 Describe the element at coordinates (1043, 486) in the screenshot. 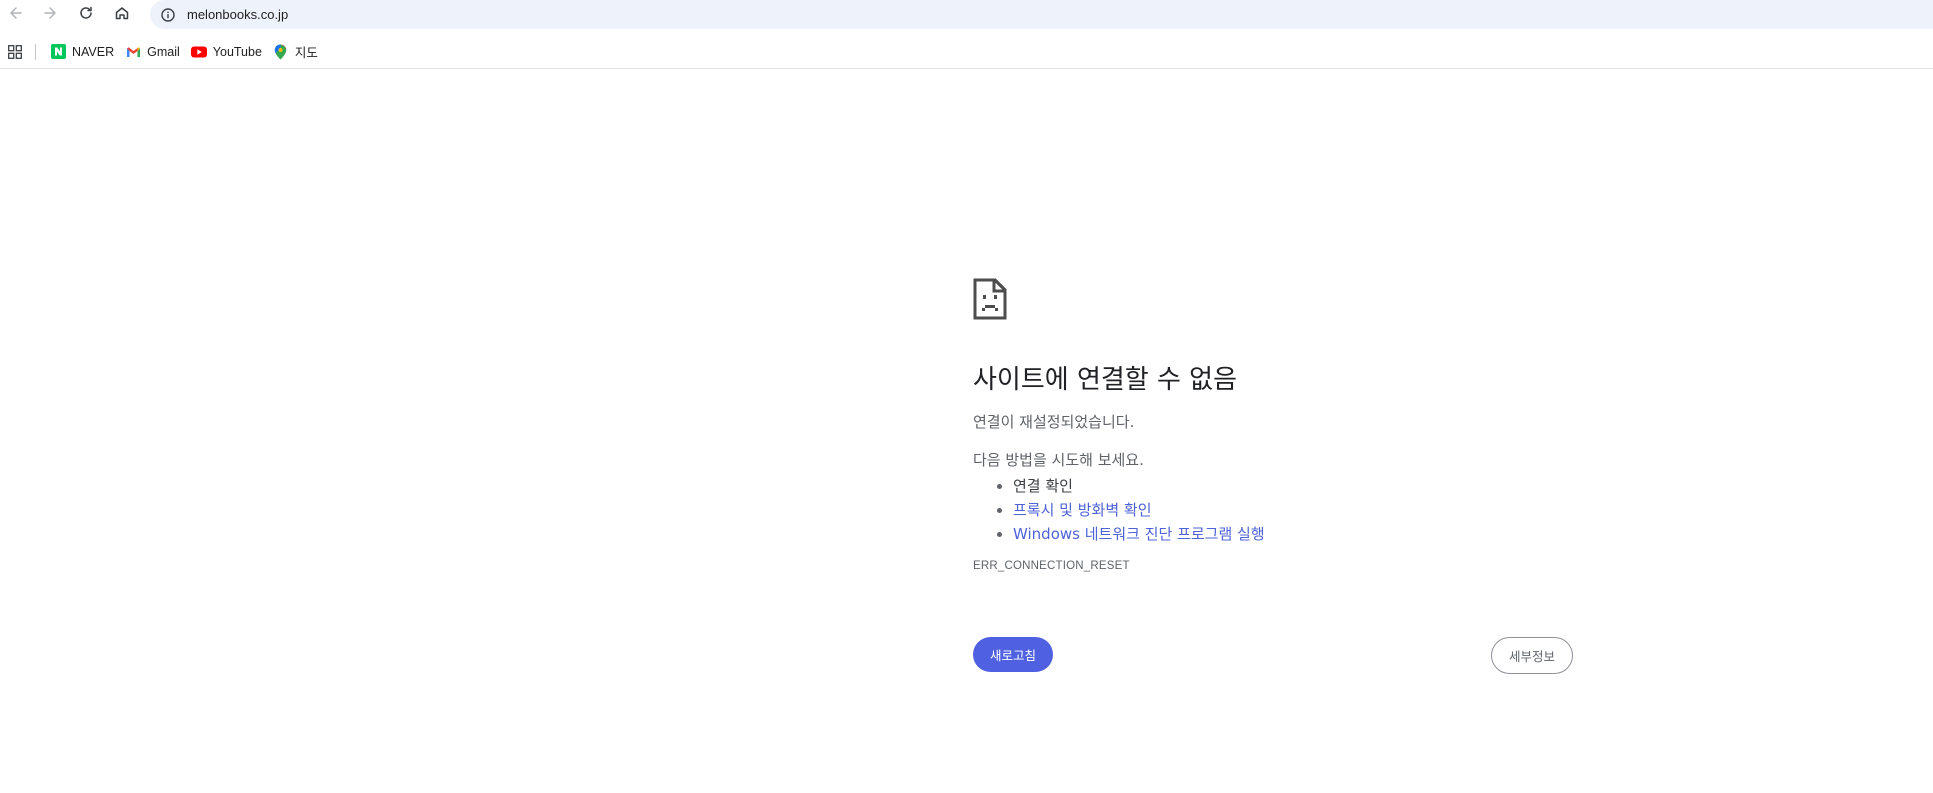

I see `suggestion-check-connection: 연결 확인` at that location.